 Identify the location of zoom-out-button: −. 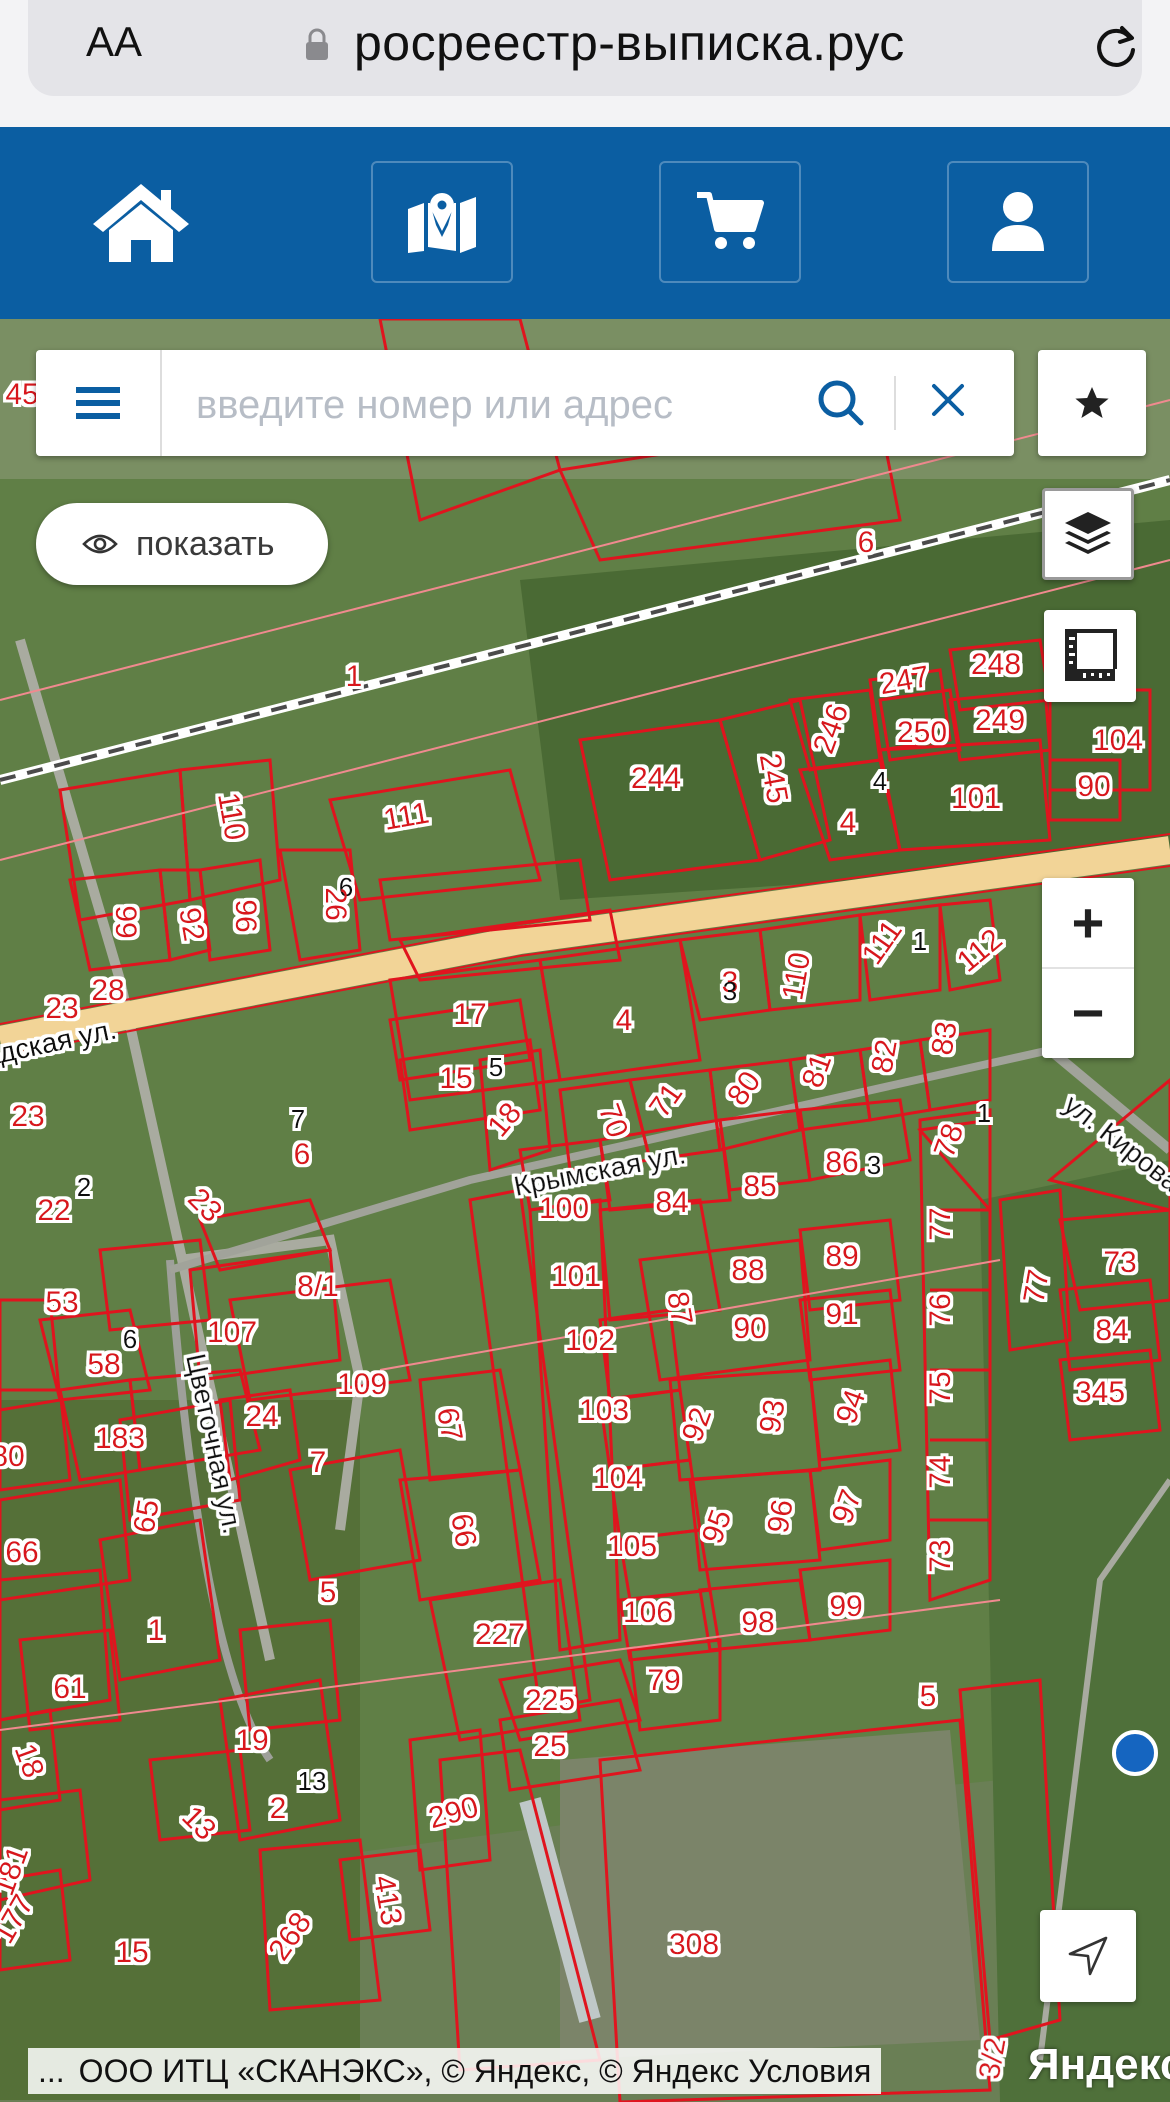
(1088, 1012).